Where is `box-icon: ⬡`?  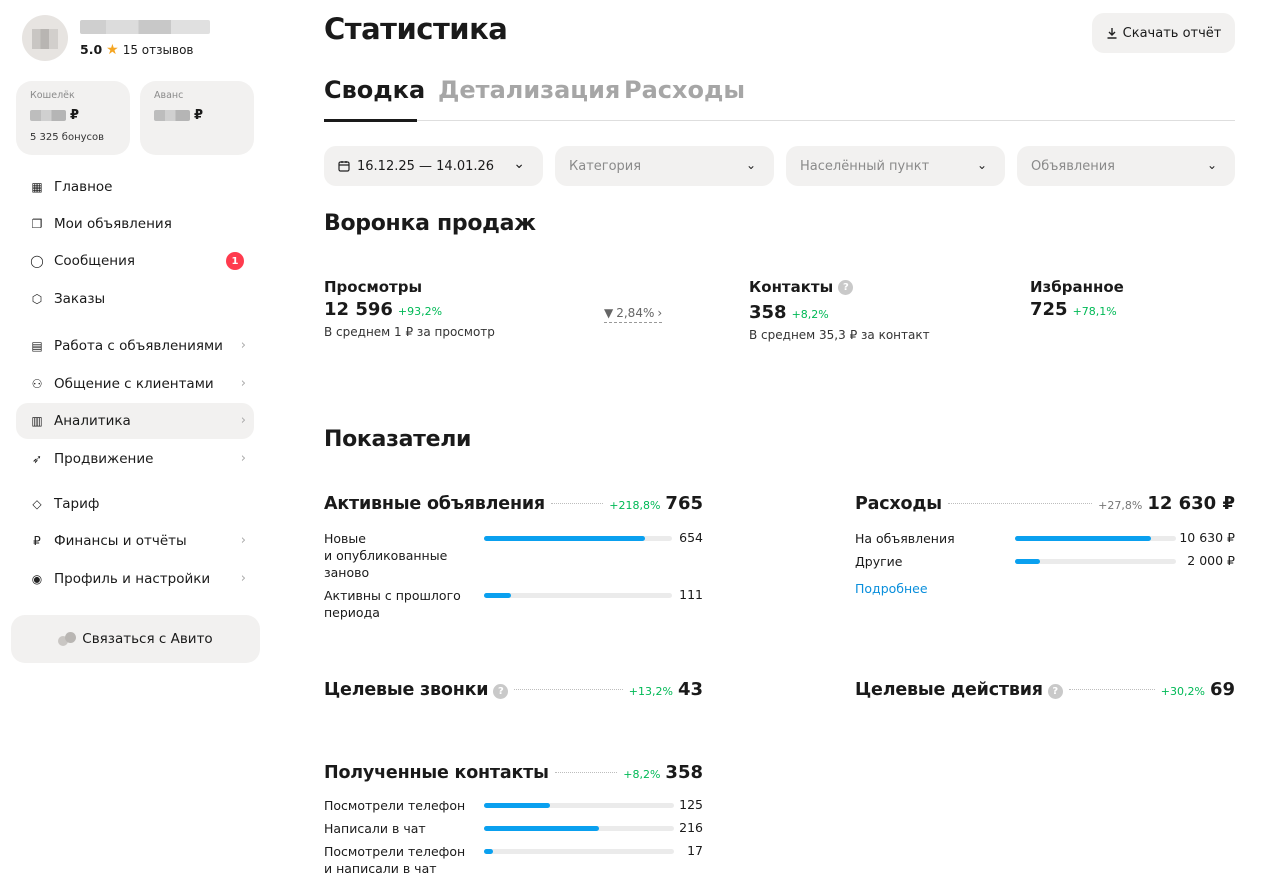
box-icon: ⬡ is located at coordinates (37, 299).